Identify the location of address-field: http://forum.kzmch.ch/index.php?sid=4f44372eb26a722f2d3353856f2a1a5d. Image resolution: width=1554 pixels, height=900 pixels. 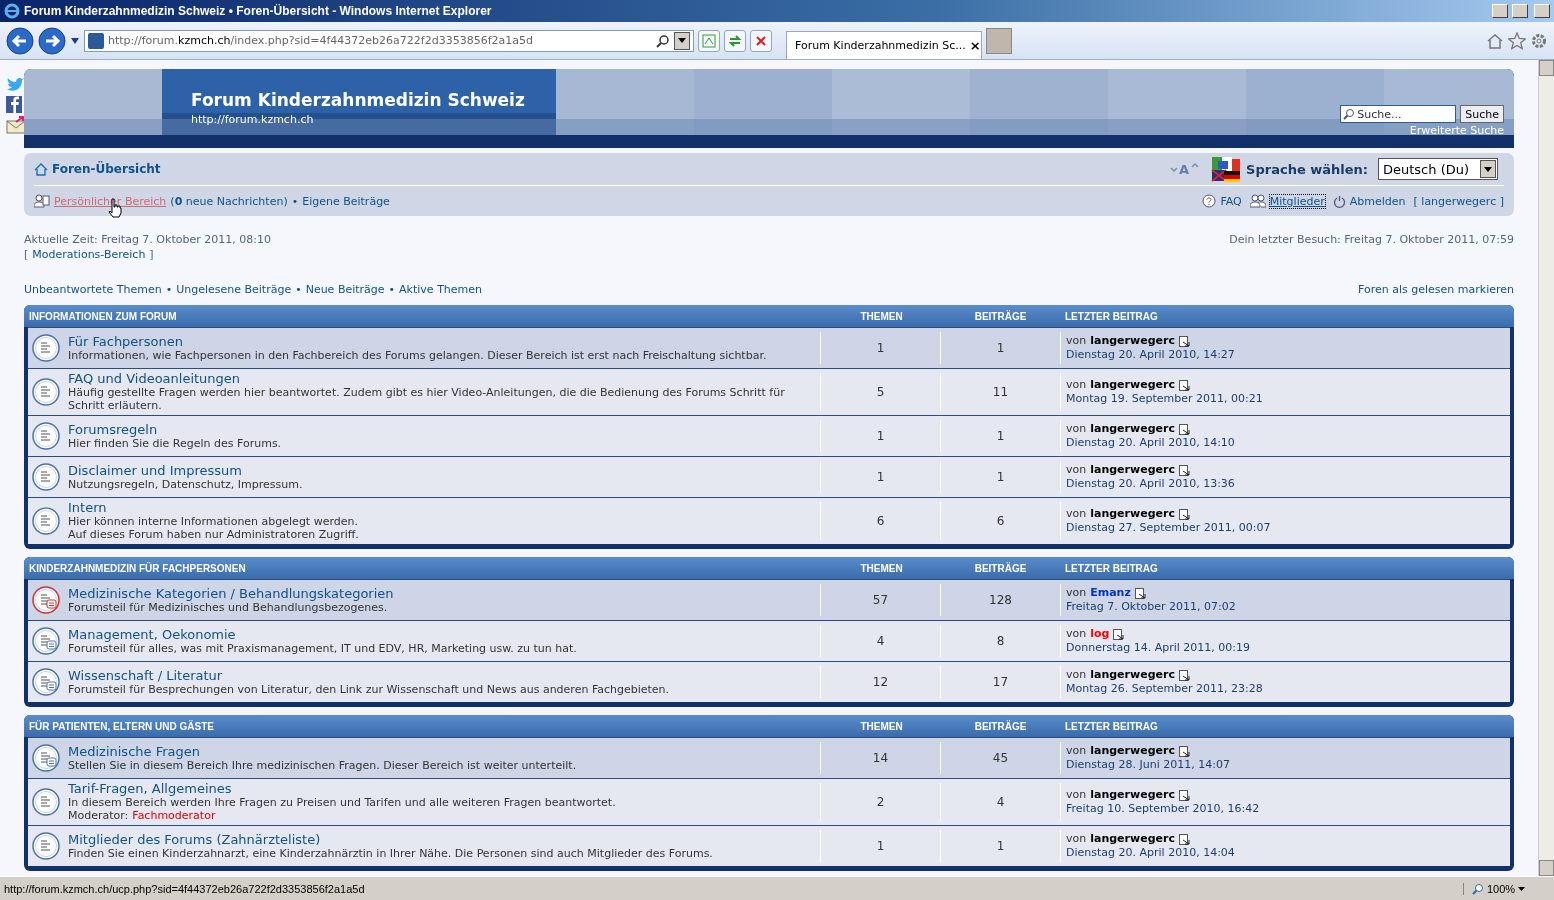
(389, 40).